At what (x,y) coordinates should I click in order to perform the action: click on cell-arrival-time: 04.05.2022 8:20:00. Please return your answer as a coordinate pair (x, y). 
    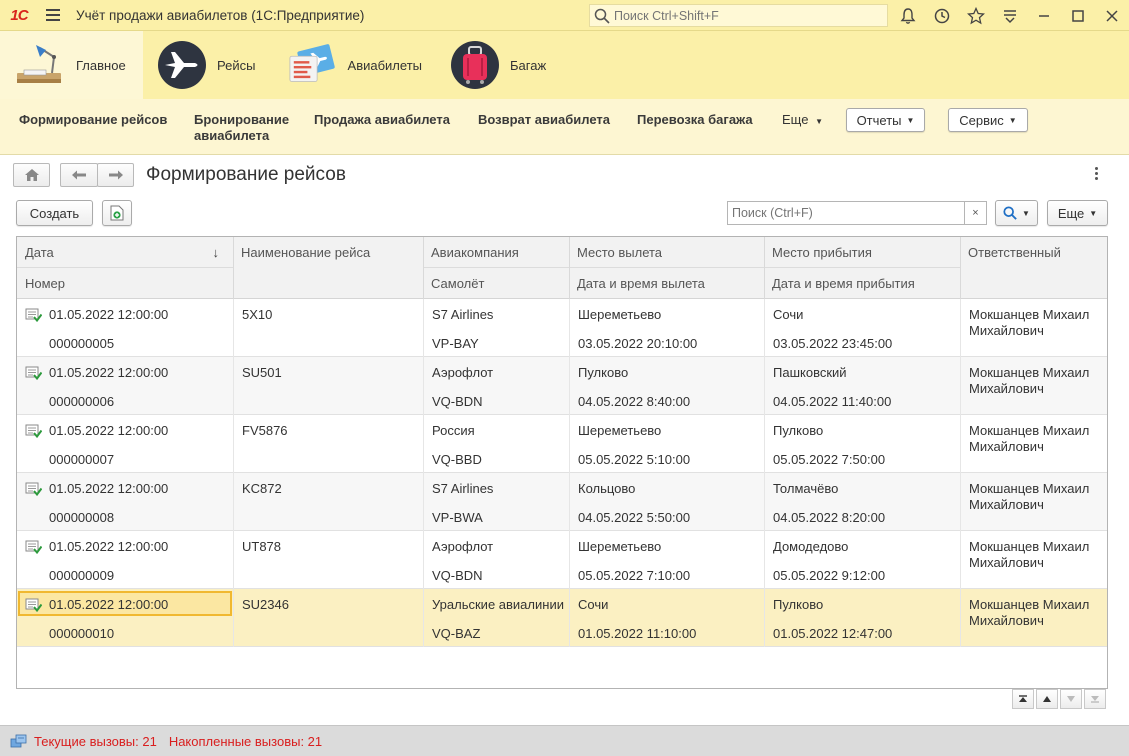
    Looking at the image, I should click on (829, 517).